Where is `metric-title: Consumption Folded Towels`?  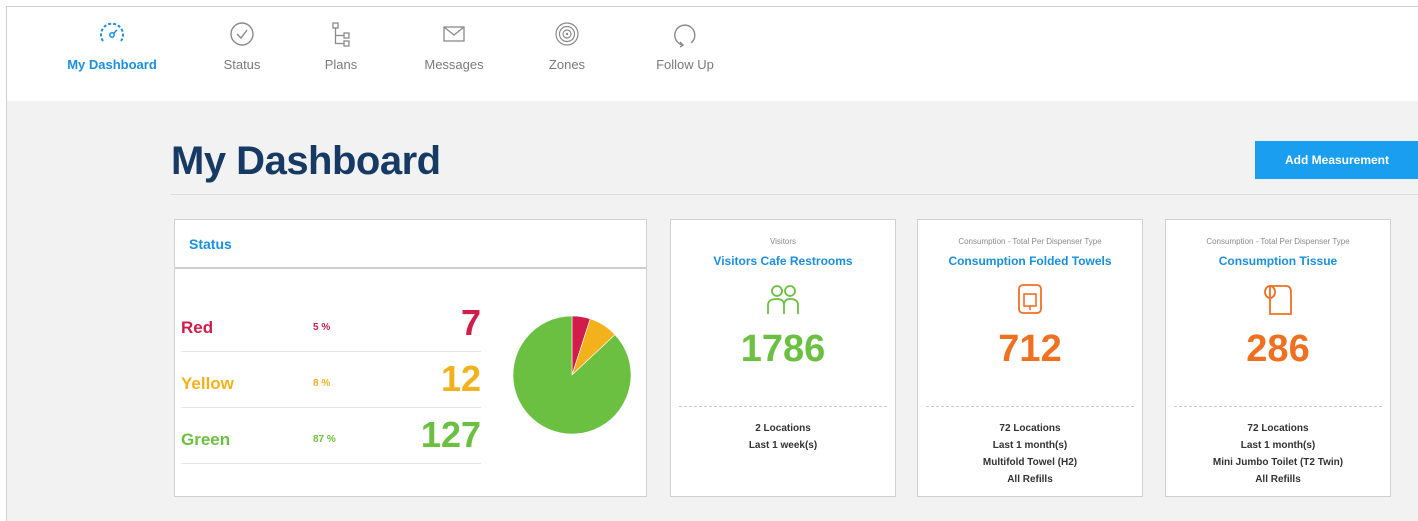 metric-title: Consumption Folded Towels is located at coordinates (1030, 261).